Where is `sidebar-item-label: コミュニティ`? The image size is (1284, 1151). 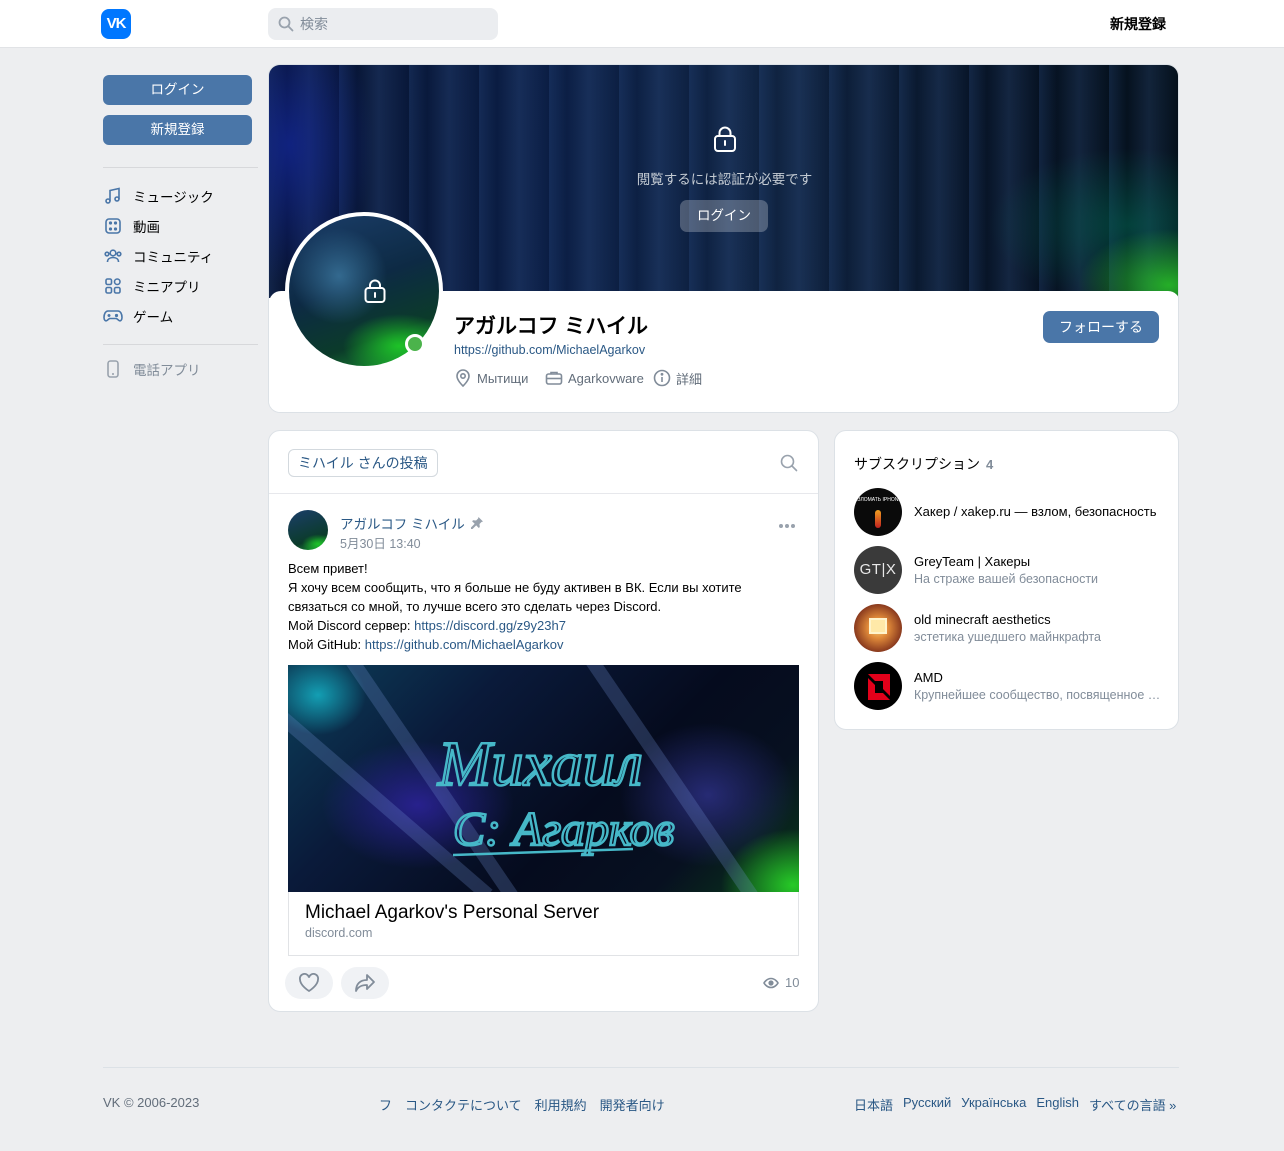
sidebar-item-label: コミュニティ is located at coordinates (173, 257).